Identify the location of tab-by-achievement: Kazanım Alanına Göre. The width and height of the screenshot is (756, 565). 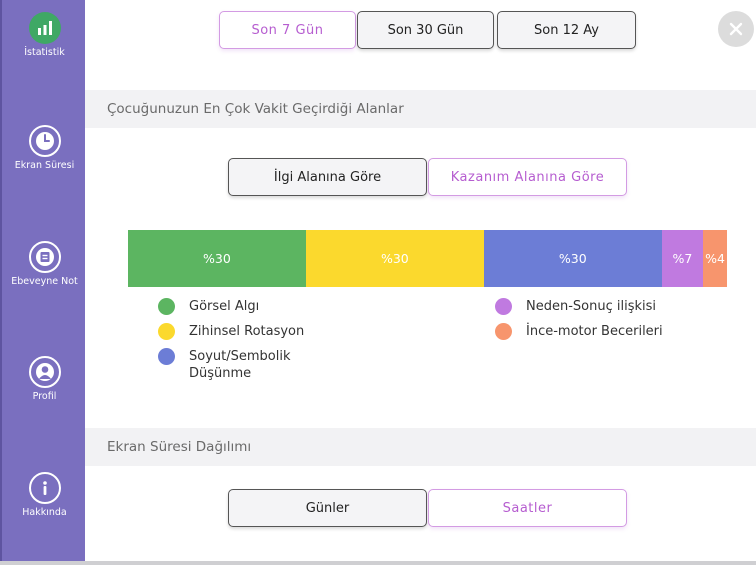
(527, 177).